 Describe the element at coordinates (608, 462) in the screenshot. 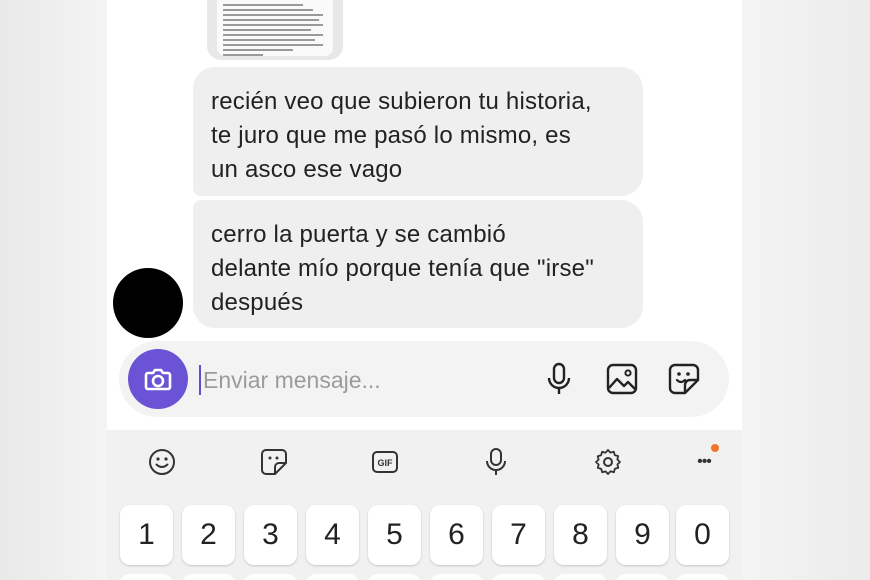

I see `settings-icon` at that location.